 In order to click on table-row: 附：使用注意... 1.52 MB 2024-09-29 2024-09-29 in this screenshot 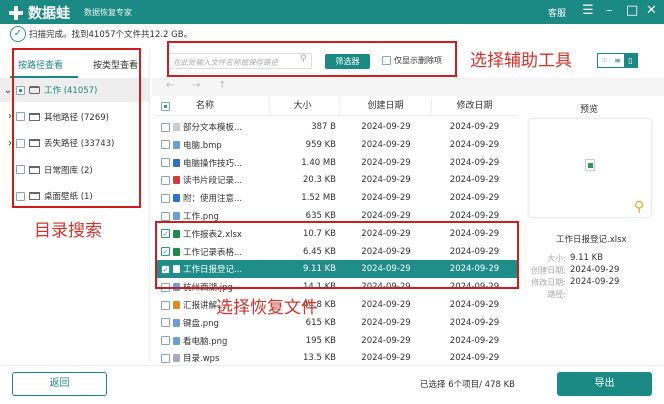, I will do `click(336, 198)`.